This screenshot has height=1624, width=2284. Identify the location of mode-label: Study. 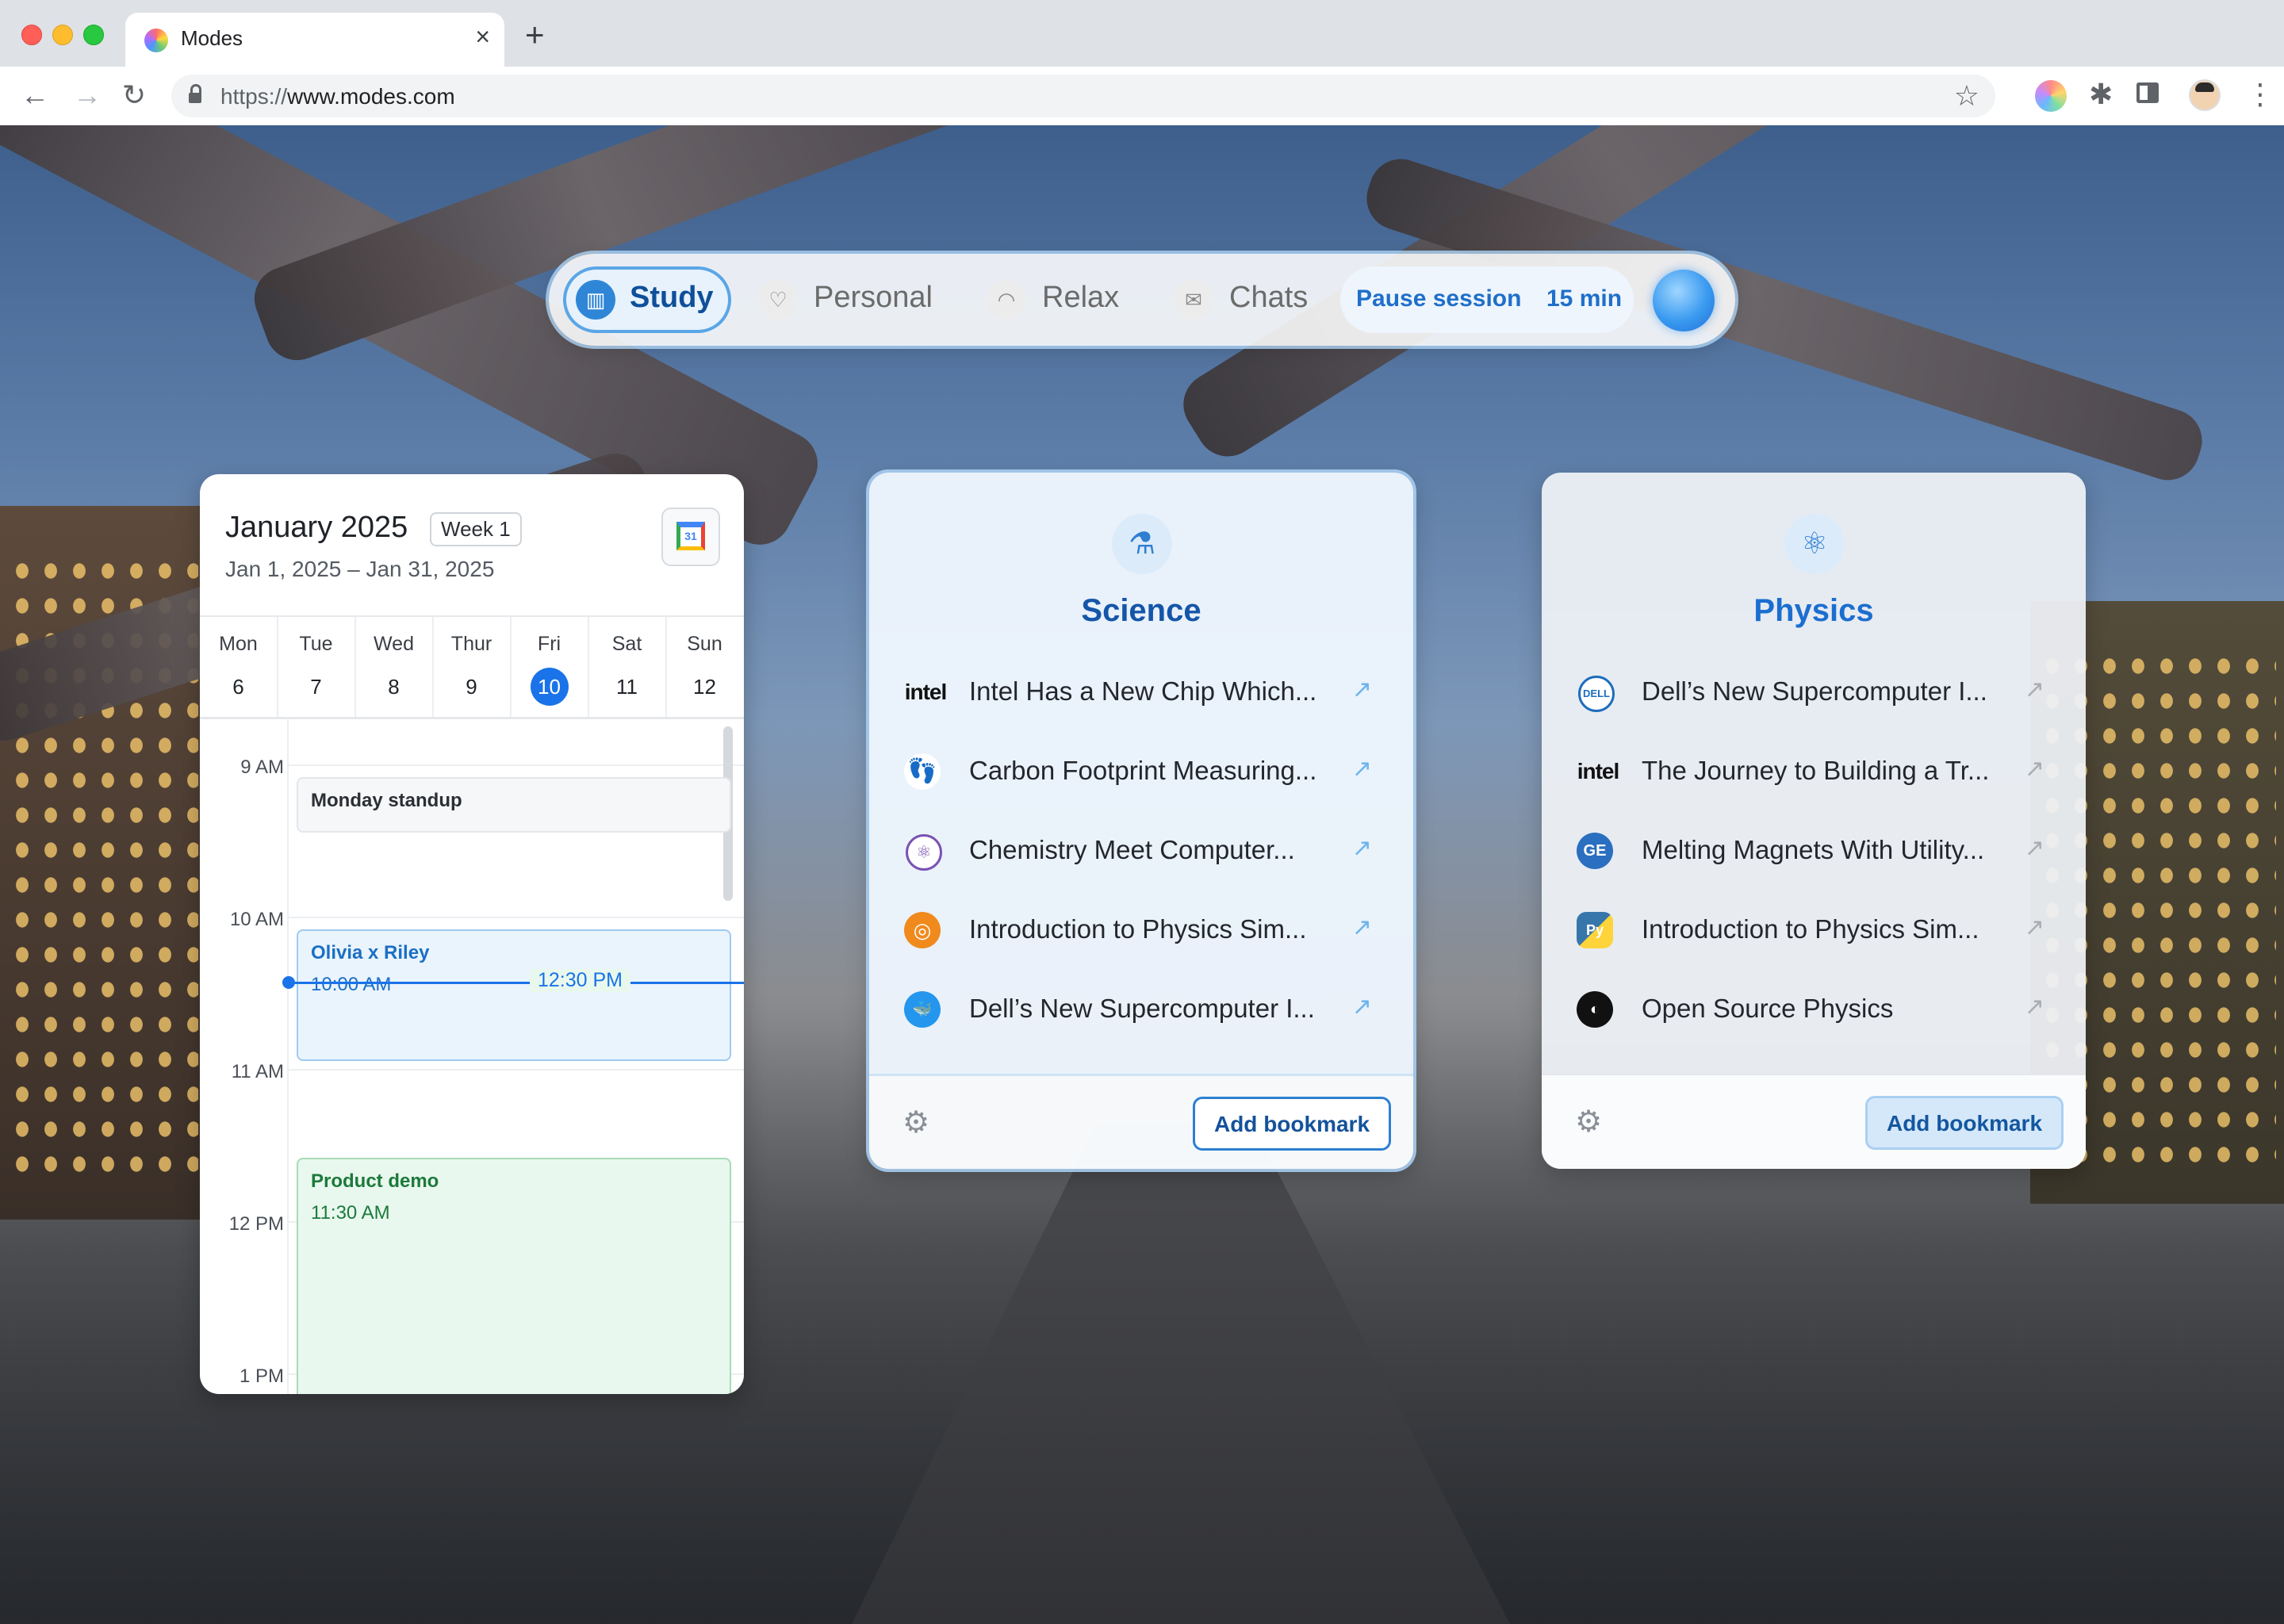
(672, 297).